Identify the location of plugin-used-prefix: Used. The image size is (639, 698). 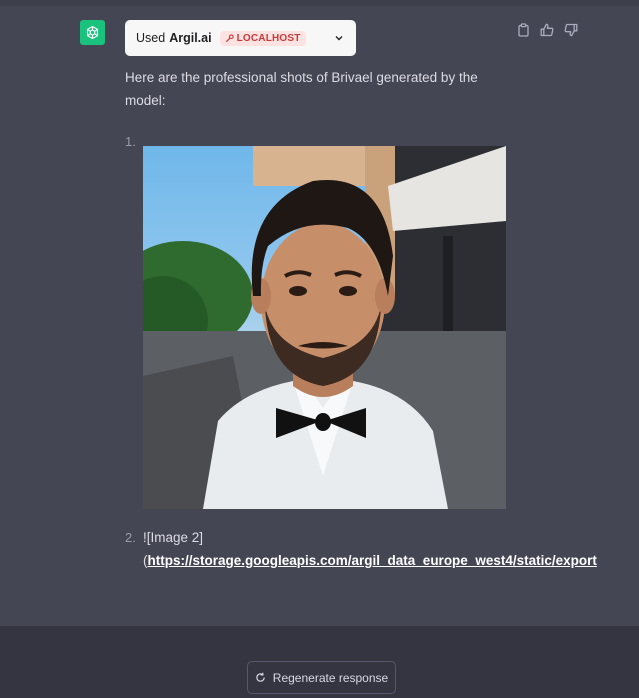
(151, 38).